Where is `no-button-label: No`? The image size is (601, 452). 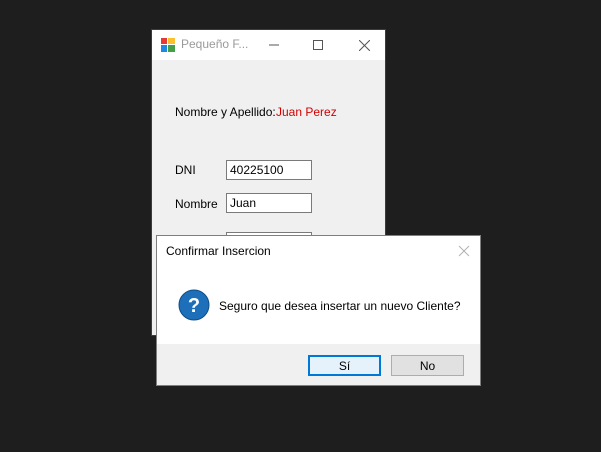
no-button-label: No is located at coordinates (427, 365).